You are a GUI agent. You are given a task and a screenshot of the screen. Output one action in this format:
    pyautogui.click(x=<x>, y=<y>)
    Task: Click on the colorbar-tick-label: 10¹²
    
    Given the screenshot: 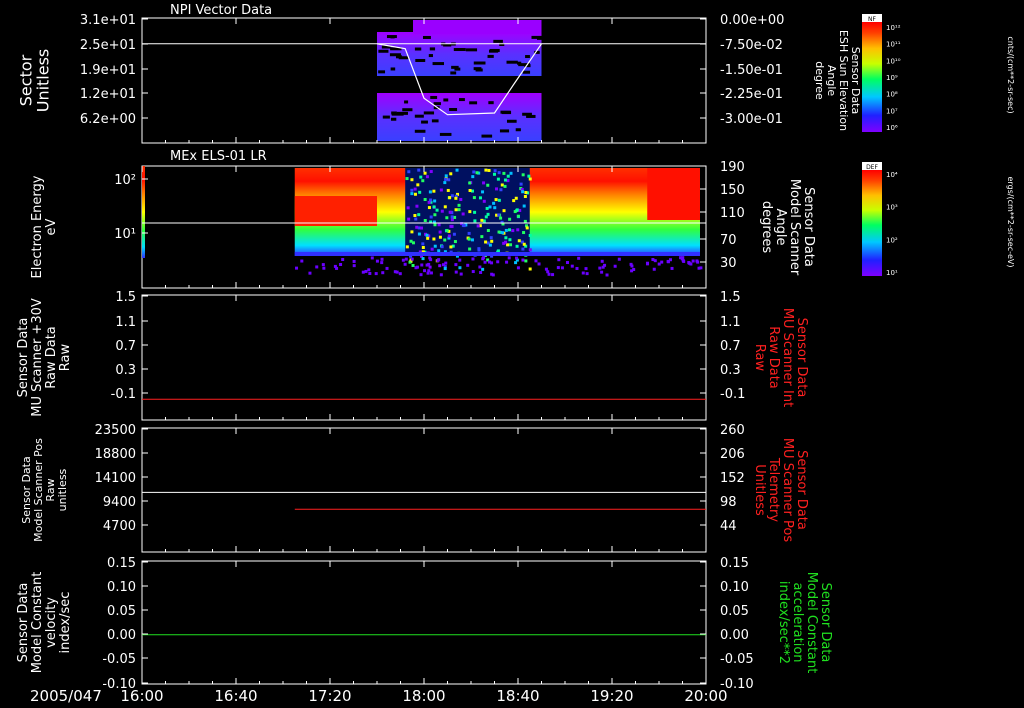 What is the action you would take?
    pyautogui.click(x=893, y=28)
    